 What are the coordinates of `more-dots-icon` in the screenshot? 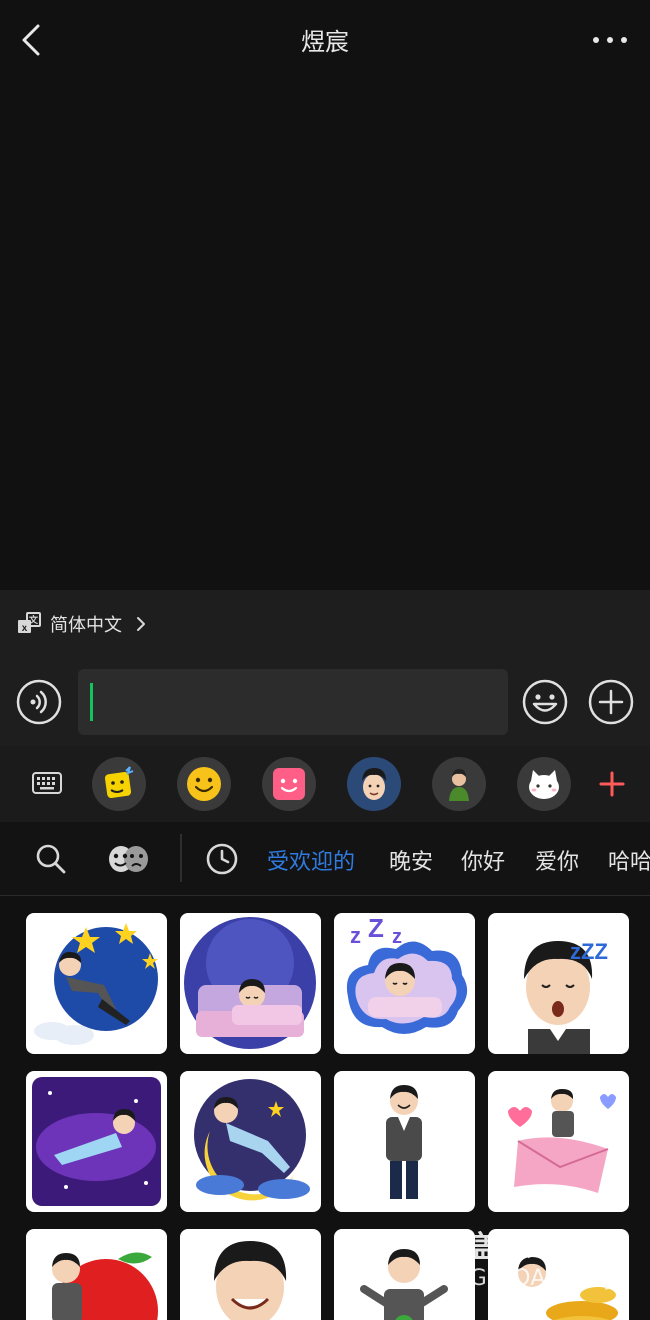 It's located at (610, 40).